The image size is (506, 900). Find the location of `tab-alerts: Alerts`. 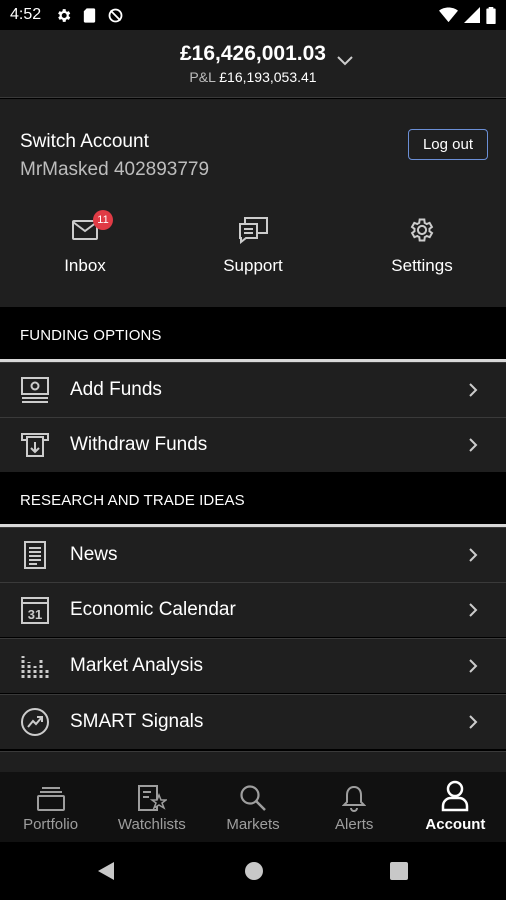

tab-alerts: Alerts is located at coordinates (354, 807).